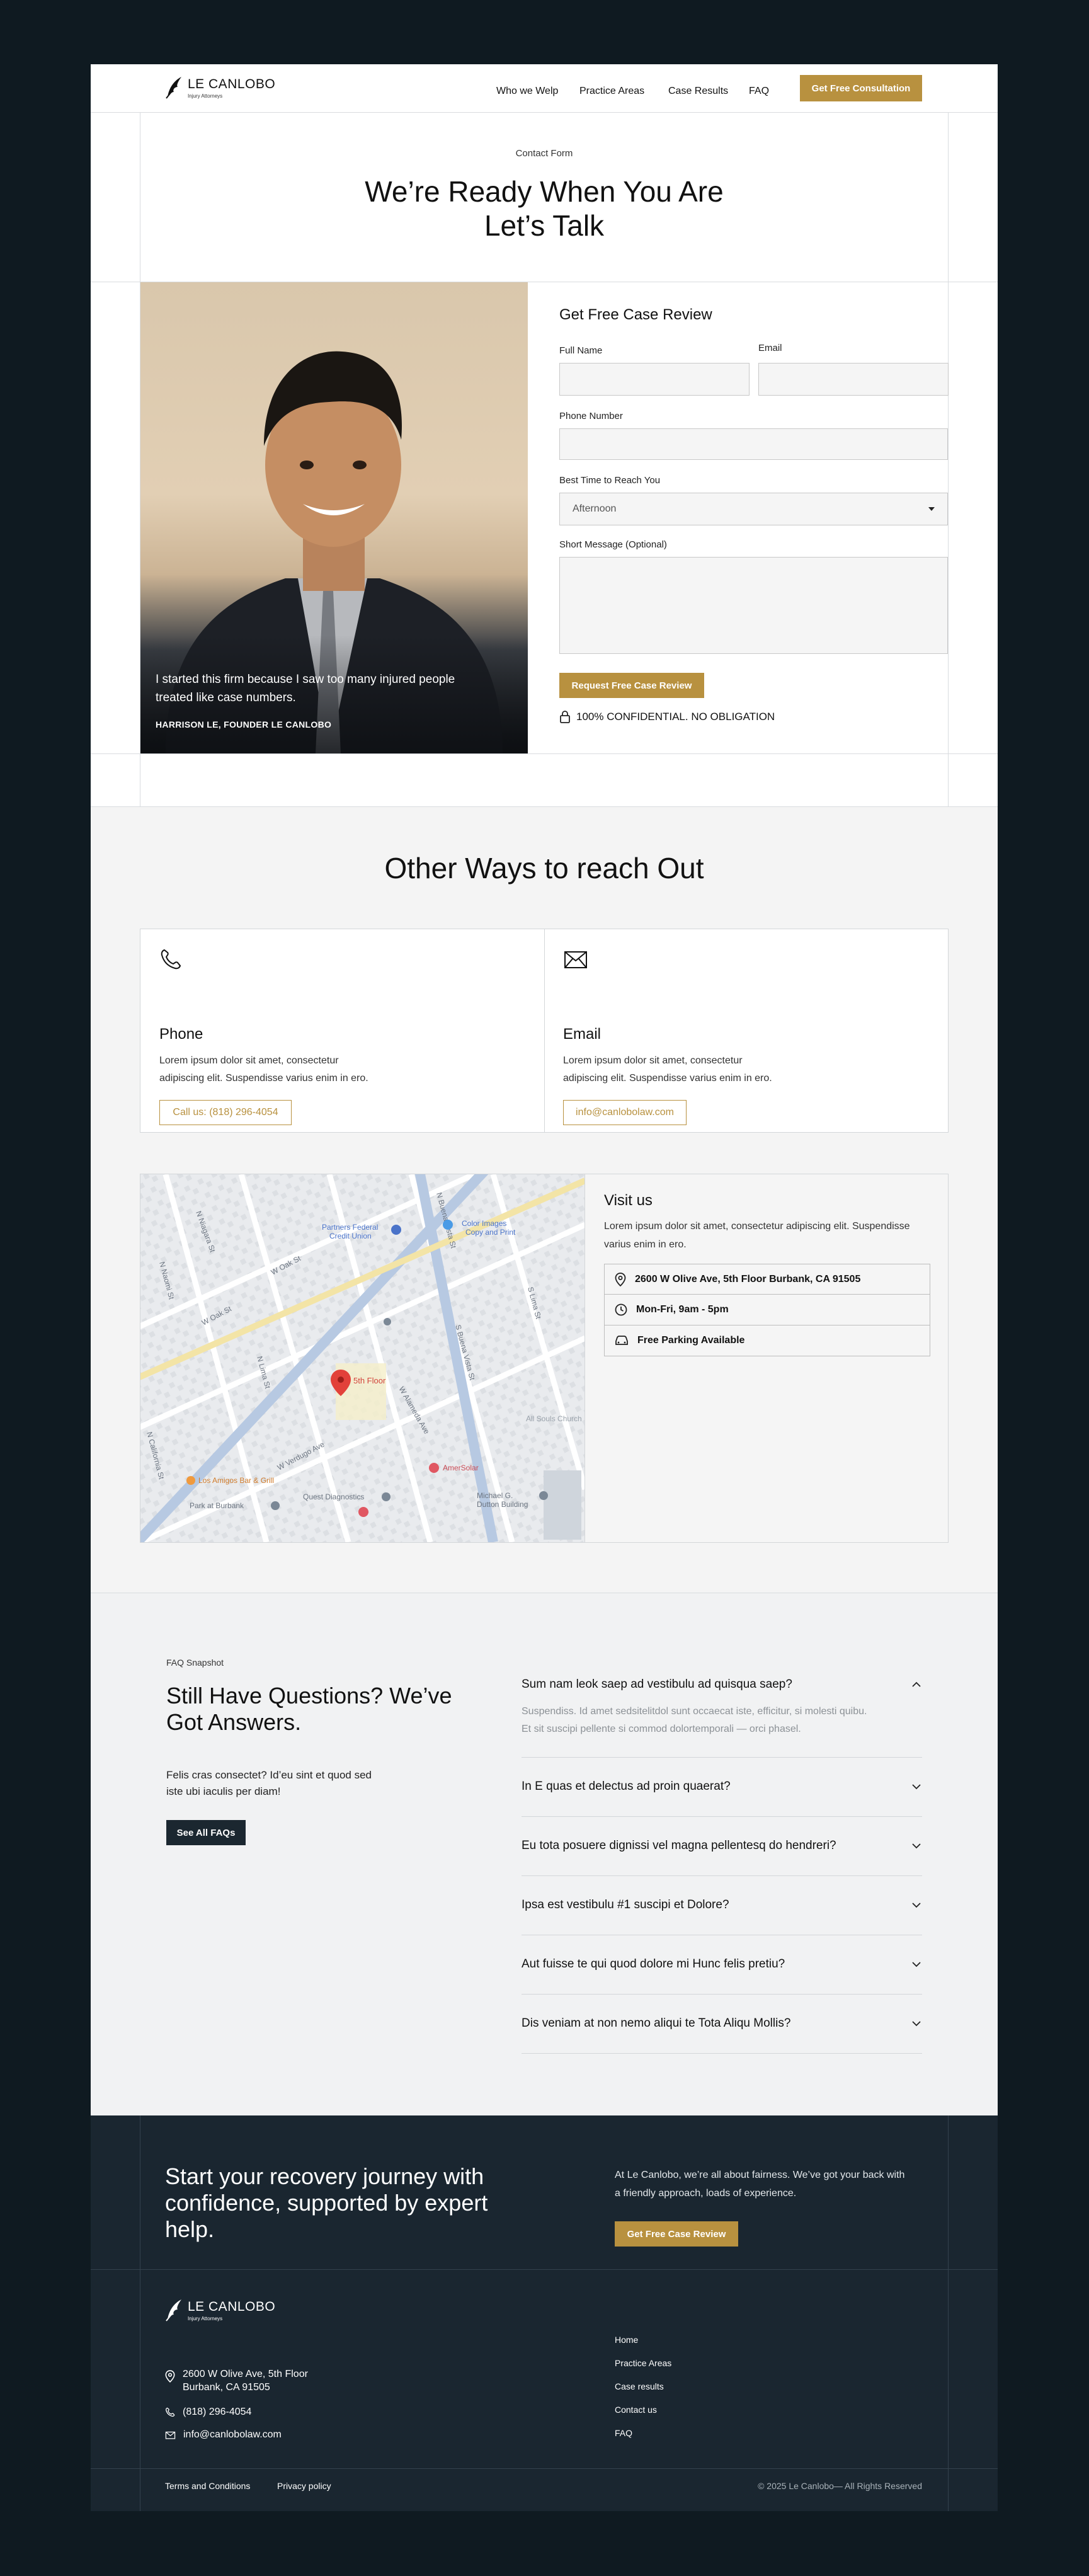 This screenshot has width=1089, height=2576. Describe the element at coordinates (861, 88) in the screenshot. I see `get-consultation-button: Get Free Consultation` at that location.